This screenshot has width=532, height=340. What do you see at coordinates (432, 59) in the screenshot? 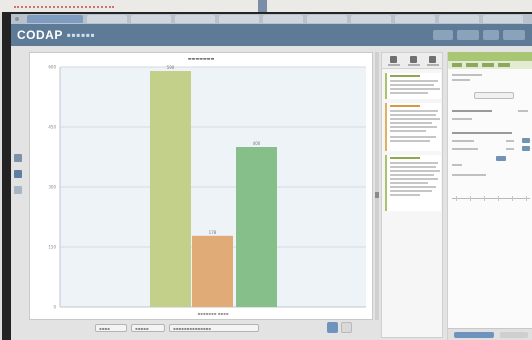
I see `close-icon` at bounding box center [432, 59].